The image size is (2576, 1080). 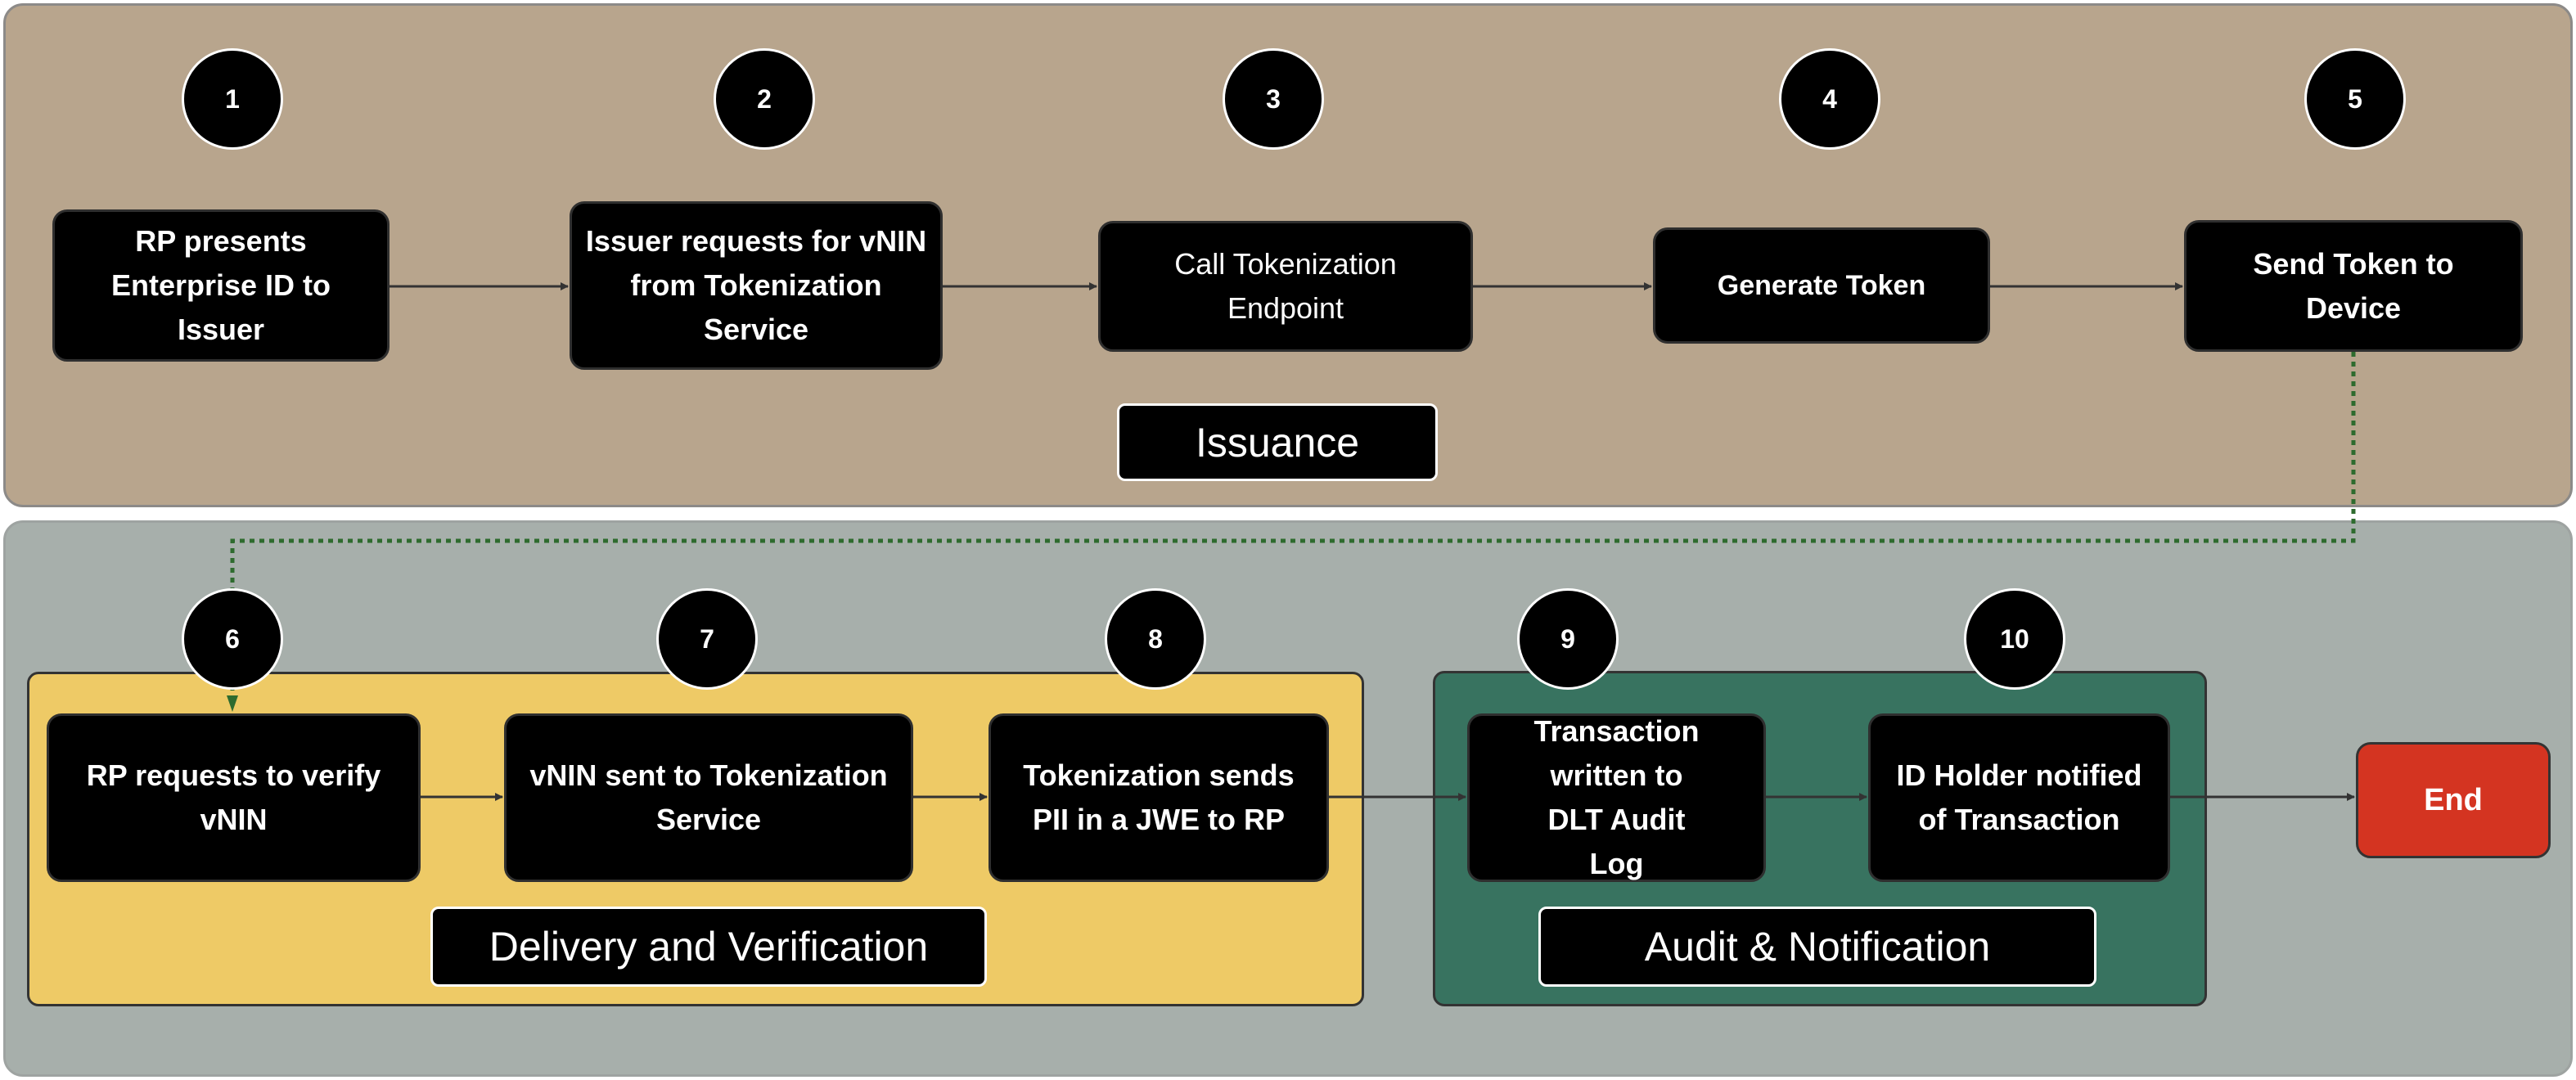 What do you see at coordinates (1159, 798) in the screenshot?
I see `step-node-8: Tokenization sends PII in a JWE to RP` at bounding box center [1159, 798].